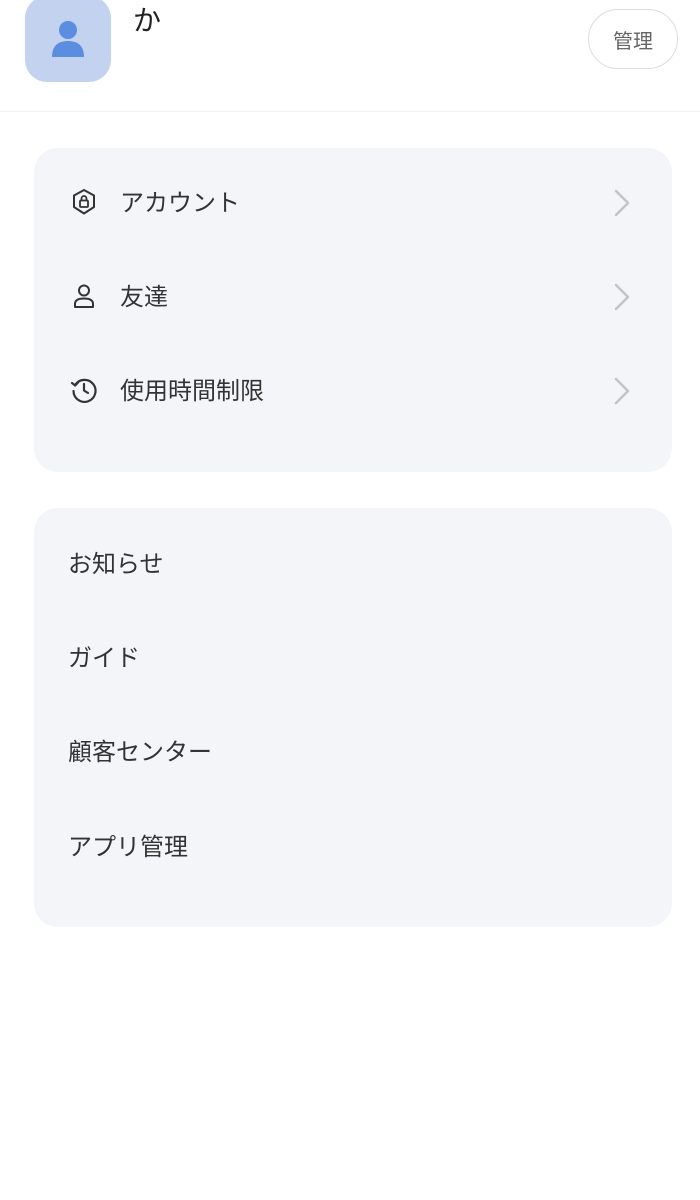 The height and width of the screenshot is (1200, 700). What do you see at coordinates (84, 390) in the screenshot?
I see `clock-history-icon` at bounding box center [84, 390].